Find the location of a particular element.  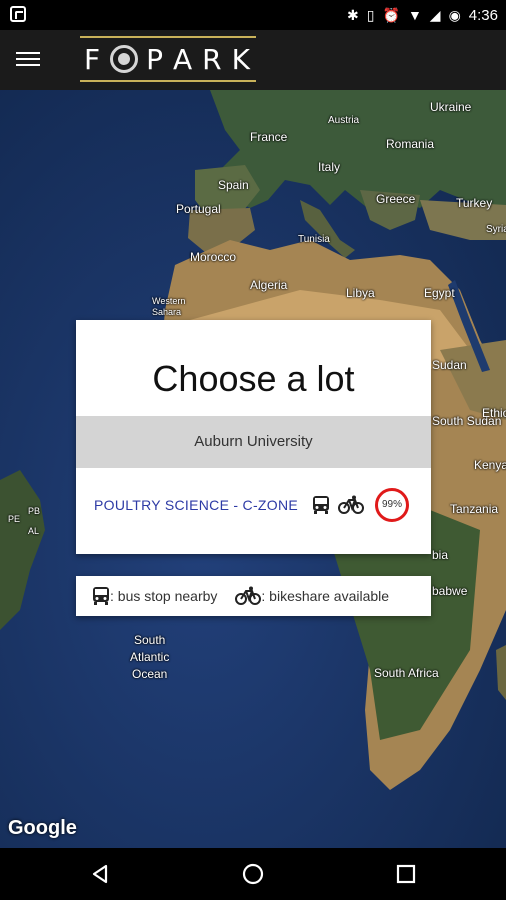

fopark-logo: F P A R K is located at coordinates (168, 59).